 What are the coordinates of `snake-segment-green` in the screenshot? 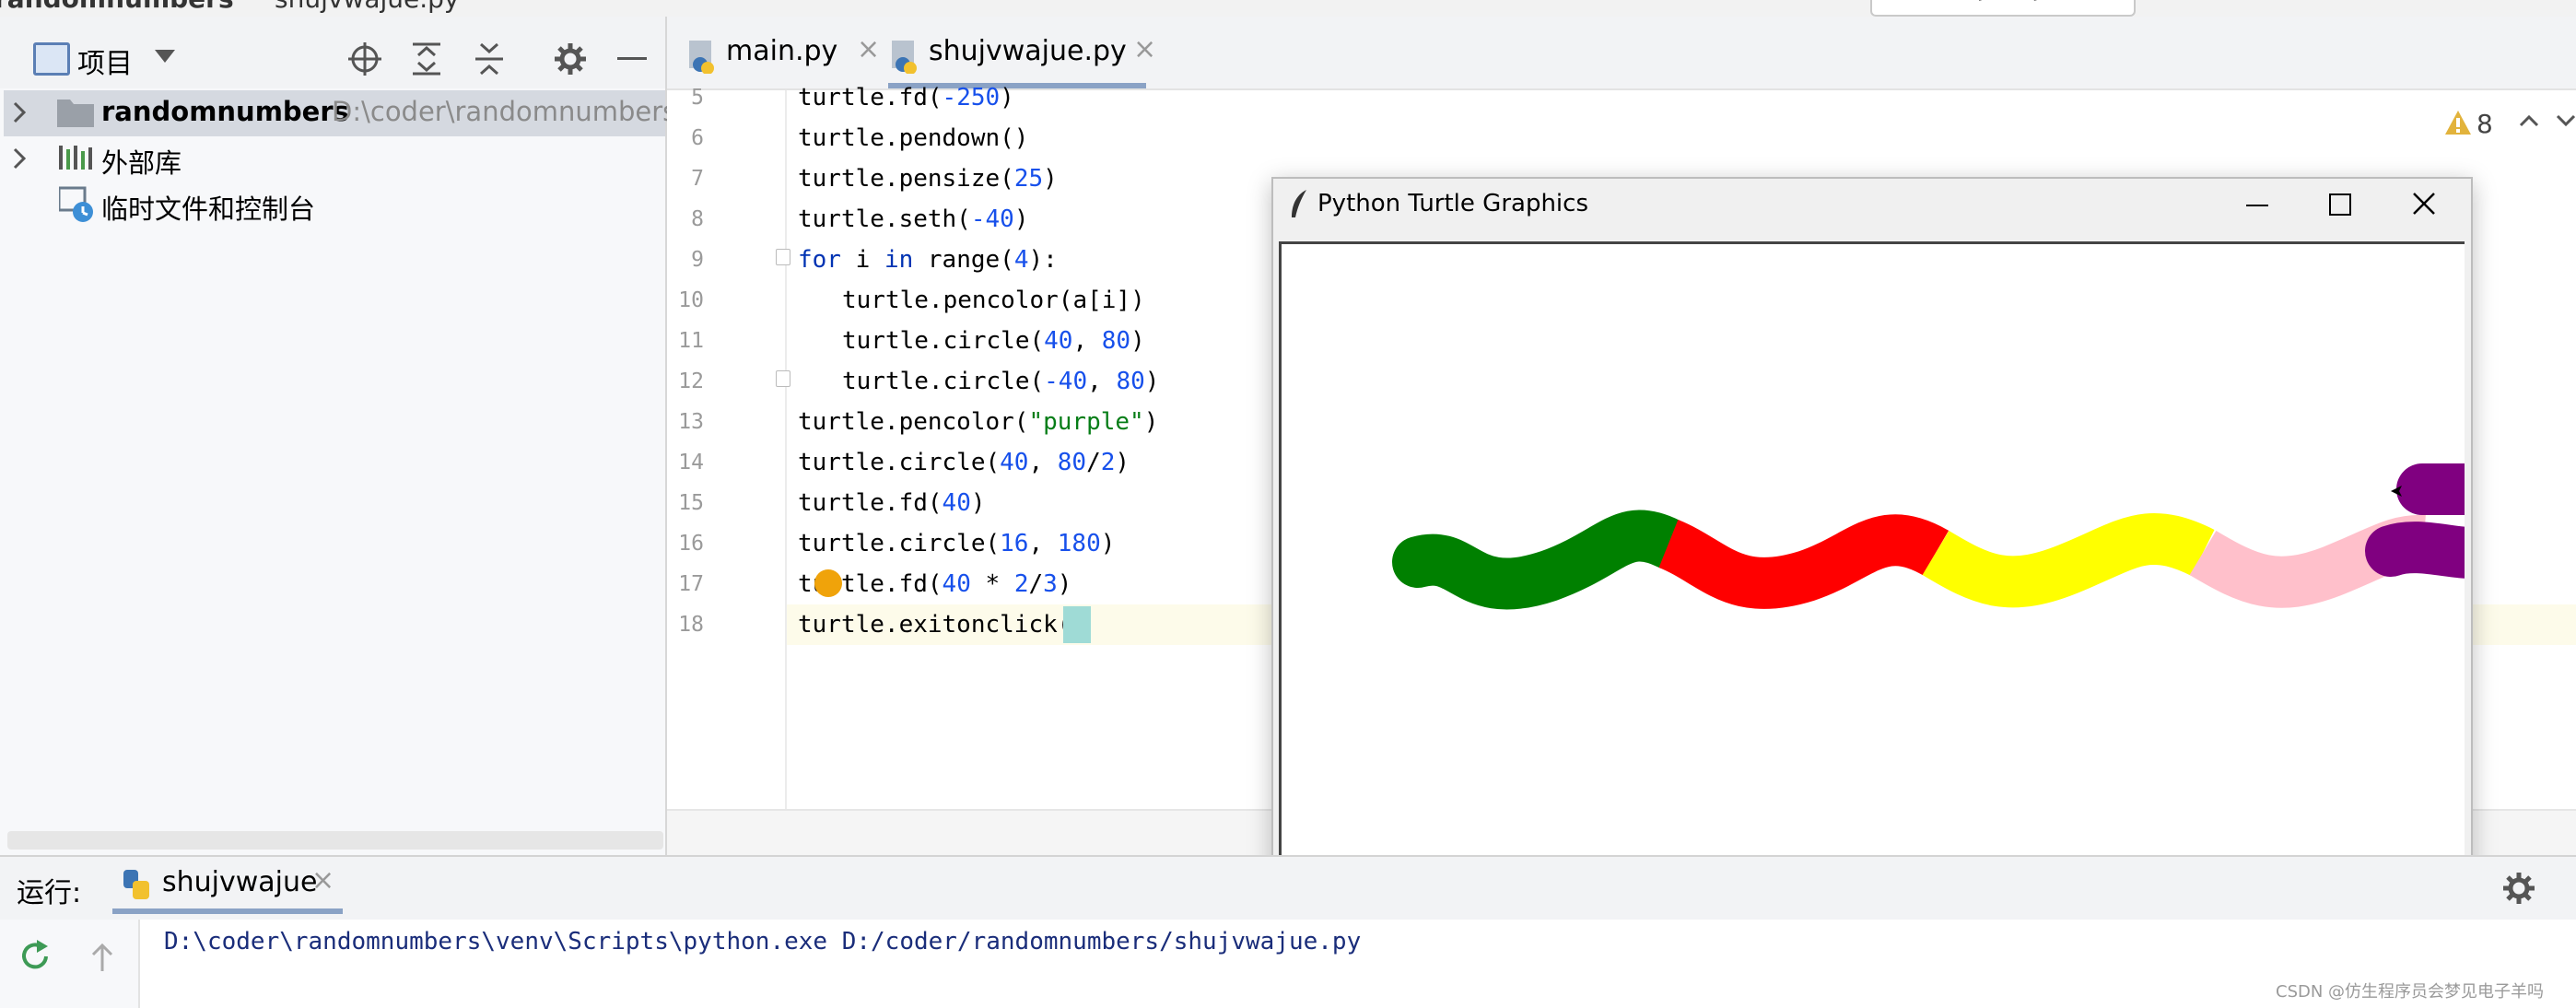 It's located at (1543, 560).